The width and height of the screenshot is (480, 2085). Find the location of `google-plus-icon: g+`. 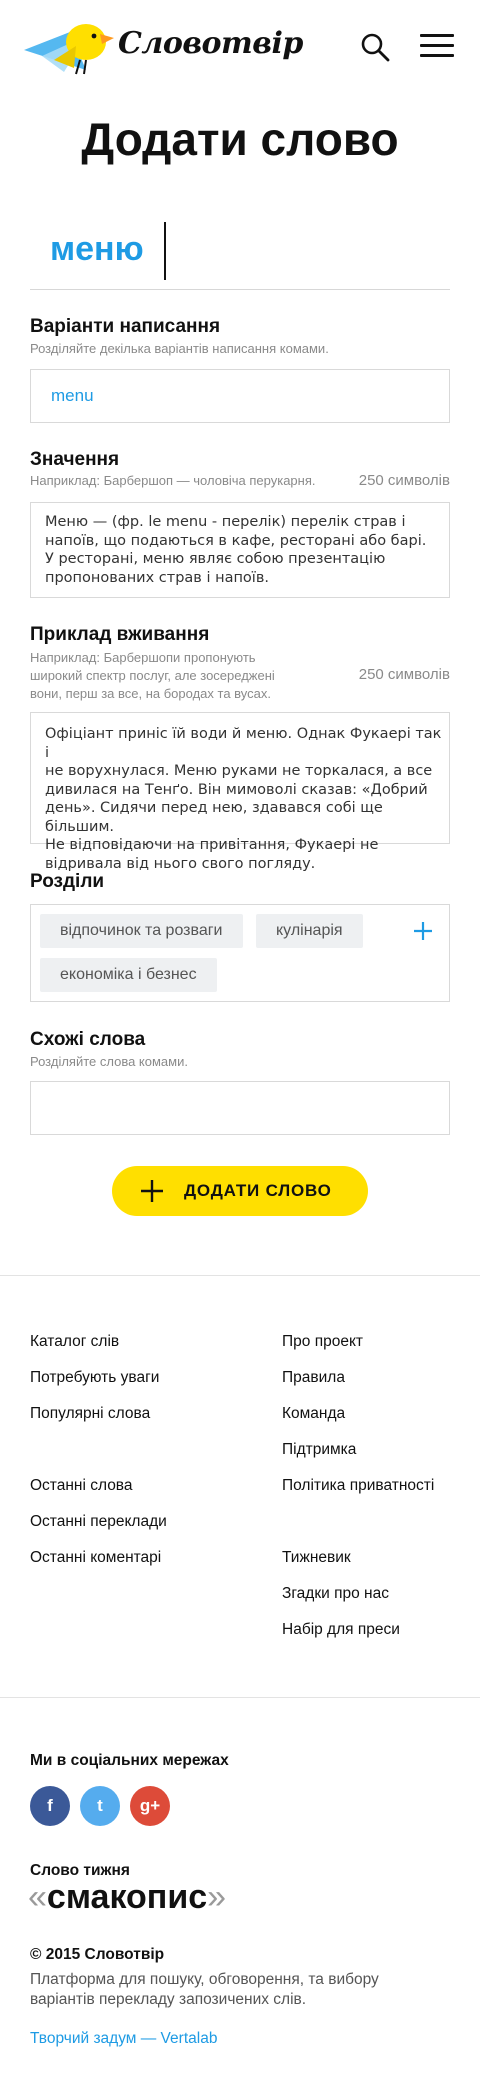

google-plus-icon: g+ is located at coordinates (150, 1806).